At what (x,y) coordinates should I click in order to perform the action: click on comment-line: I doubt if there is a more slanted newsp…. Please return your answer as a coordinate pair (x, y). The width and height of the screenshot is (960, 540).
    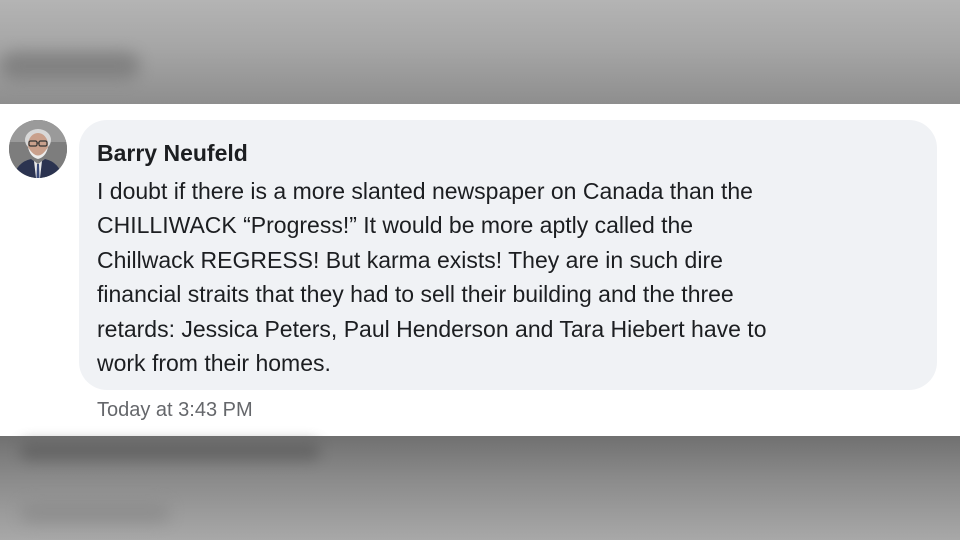
    Looking at the image, I should click on (425, 191).